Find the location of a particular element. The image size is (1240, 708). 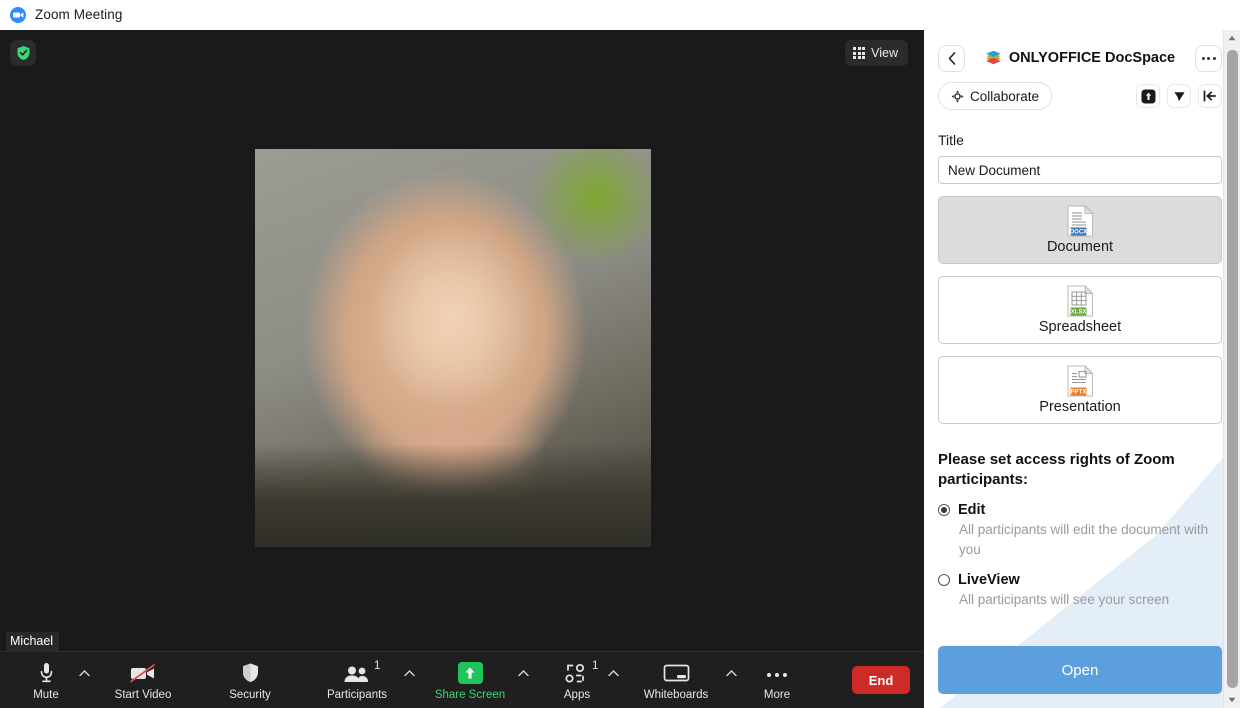

window-title: Zoom Meeting is located at coordinates (79, 14).